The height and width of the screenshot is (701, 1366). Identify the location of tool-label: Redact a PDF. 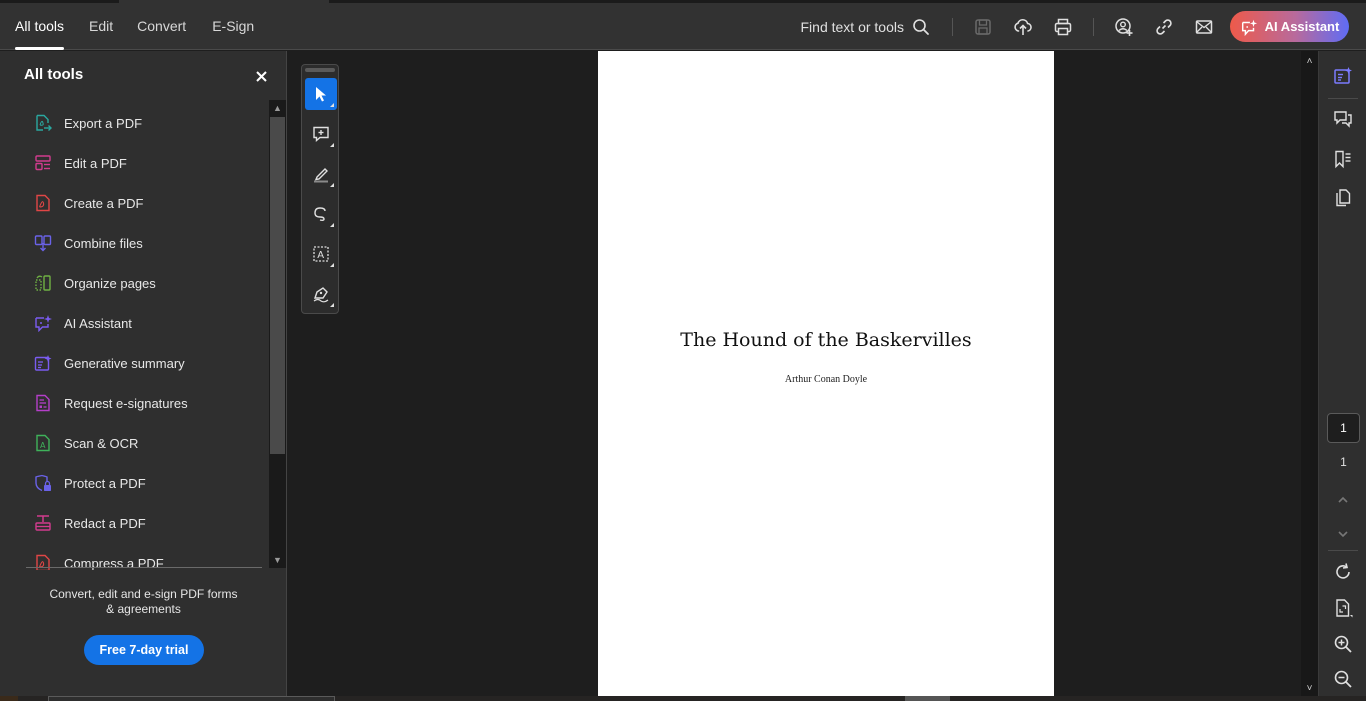
(105, 523).